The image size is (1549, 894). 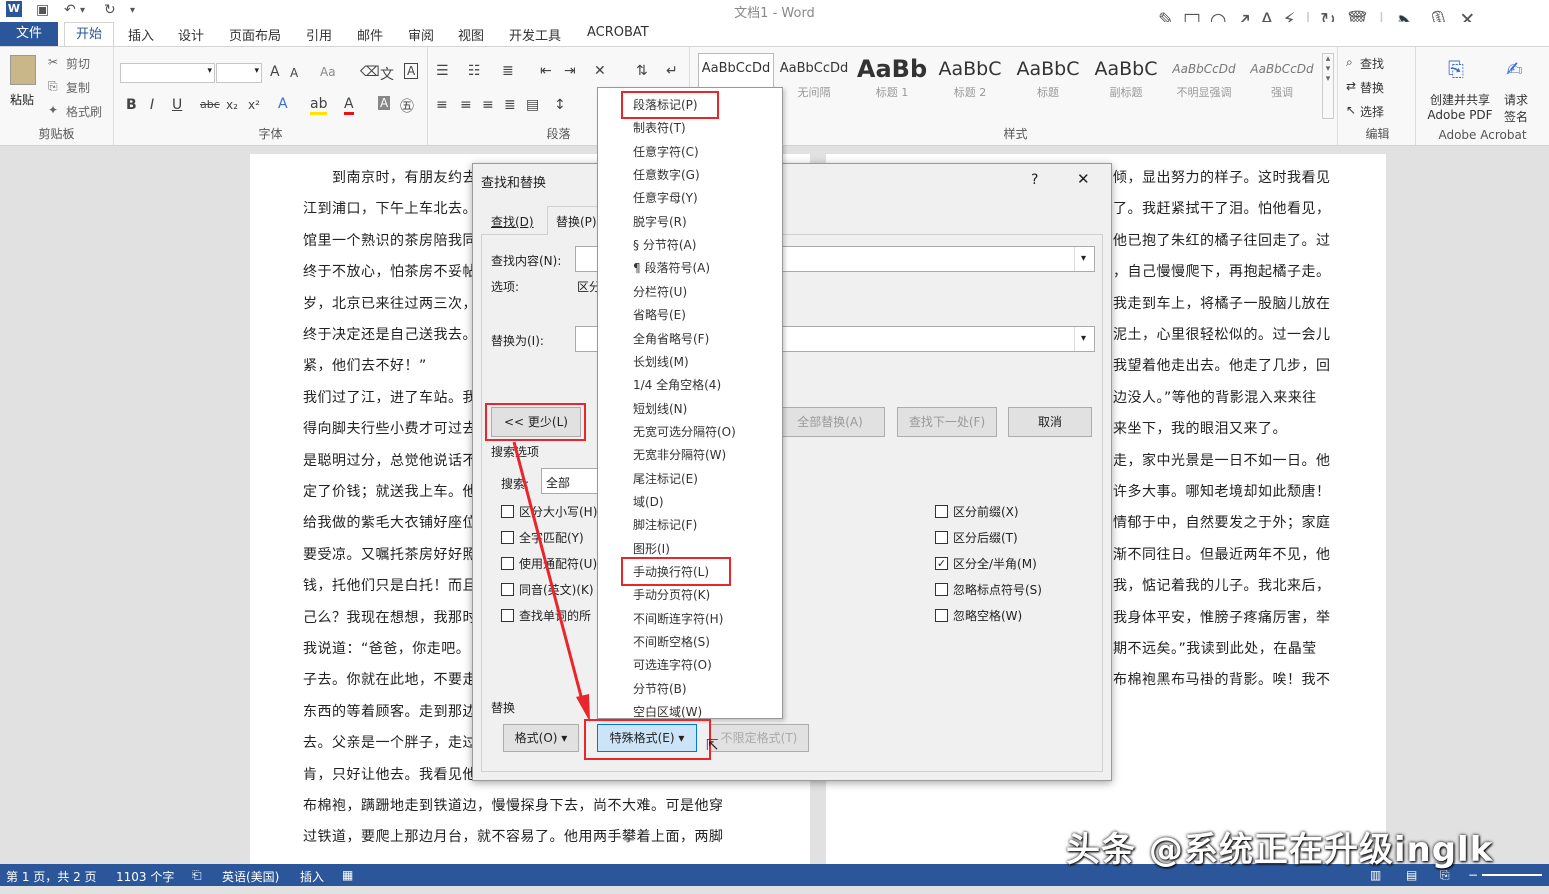 I want to click on mouse-cursor-icon: ⇱, so click(x=712, y=745).